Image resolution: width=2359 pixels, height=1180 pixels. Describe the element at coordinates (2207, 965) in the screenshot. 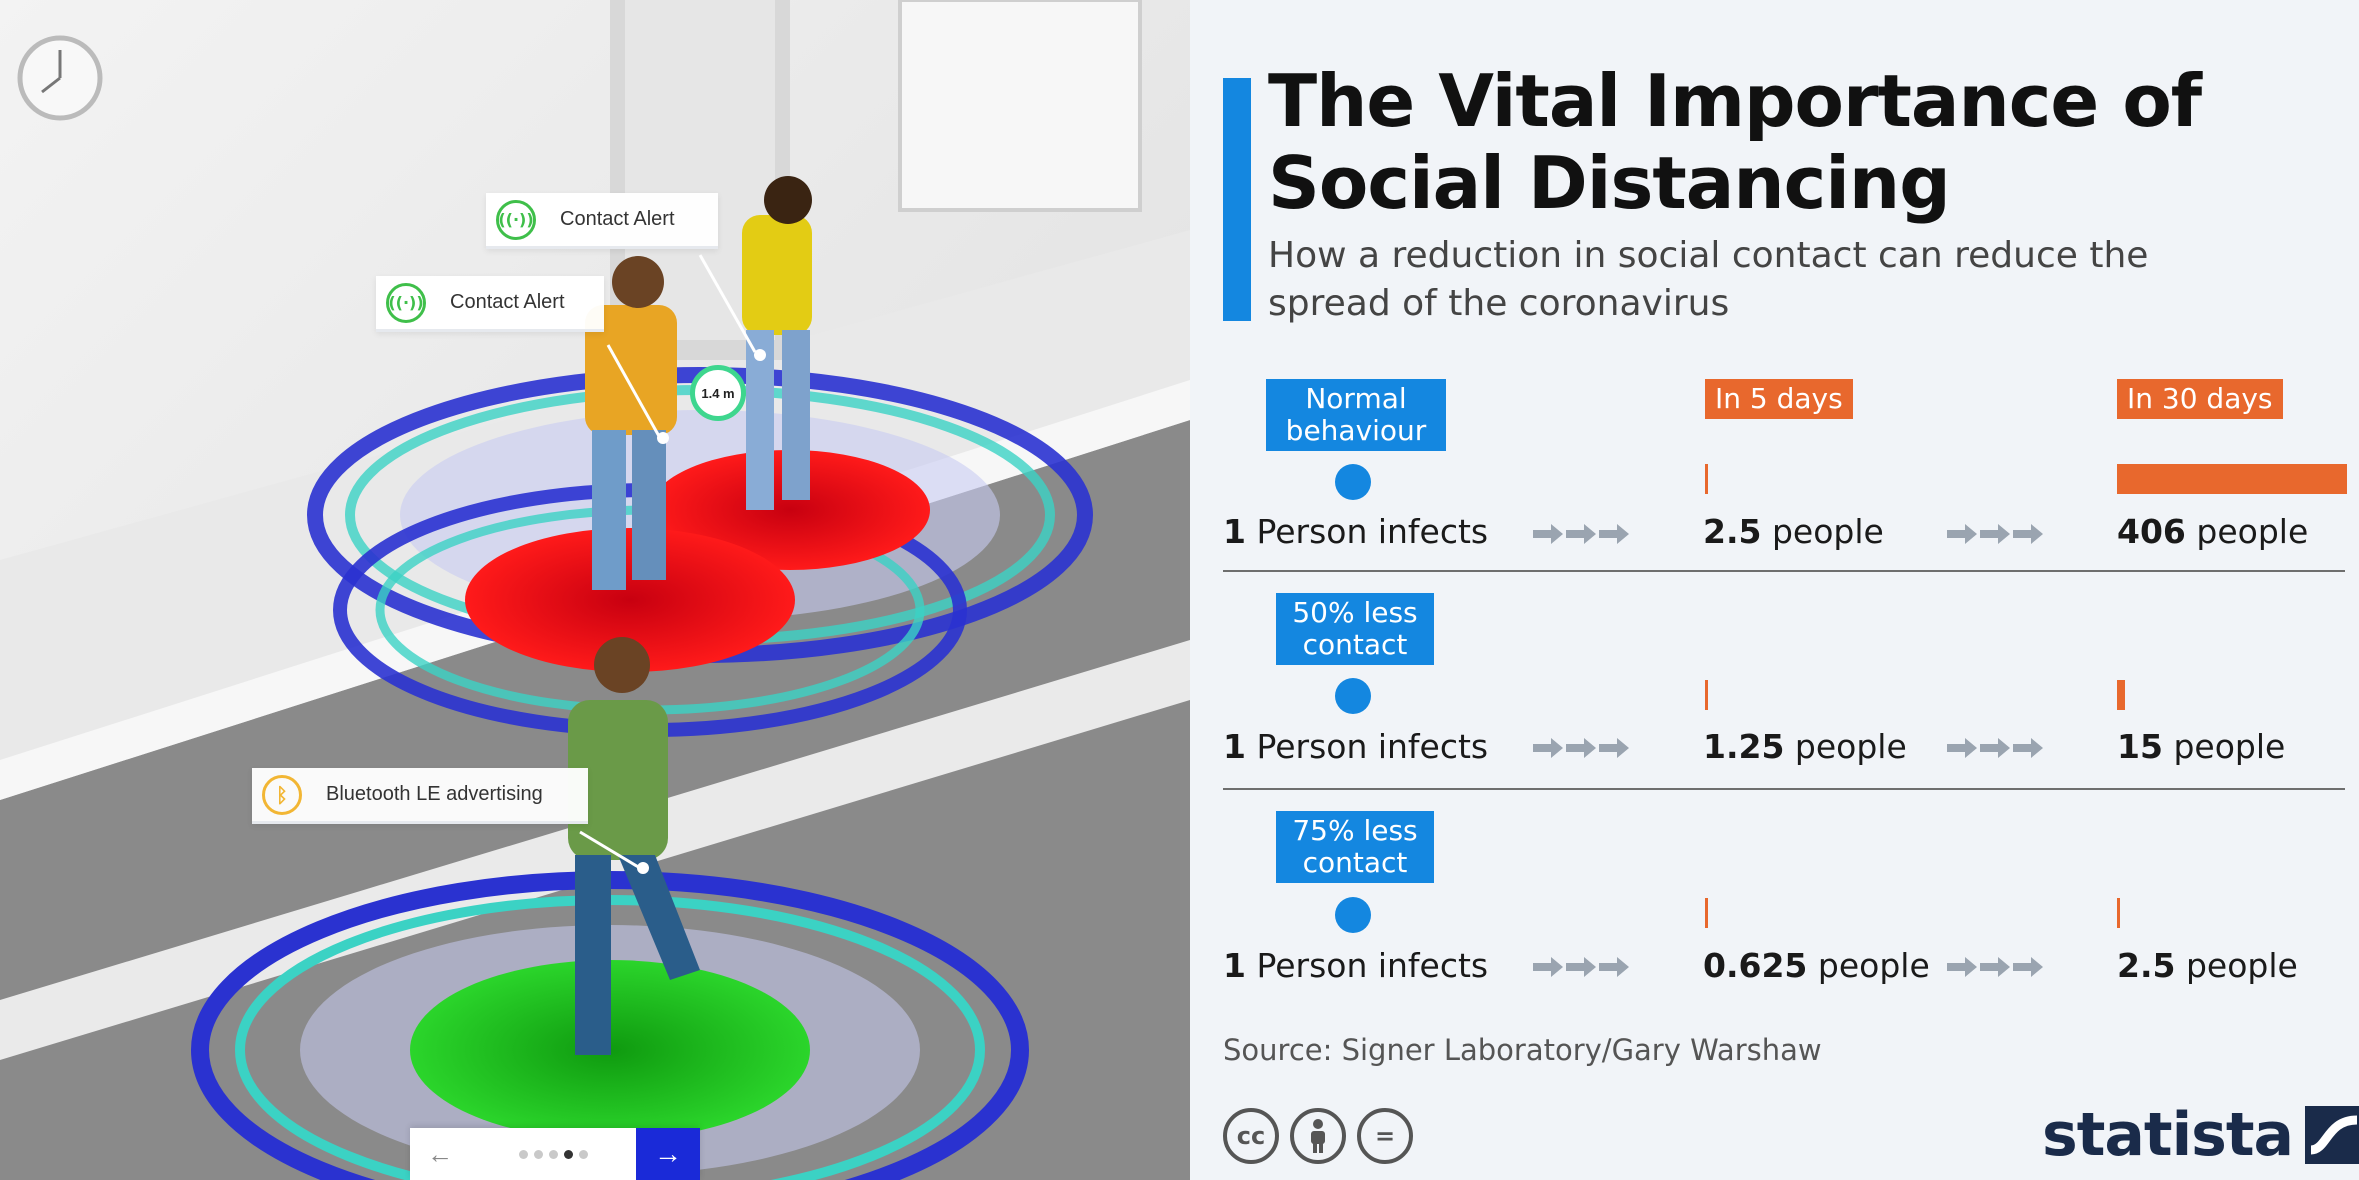

I see `value-30-days: 2.5 people` at that location.